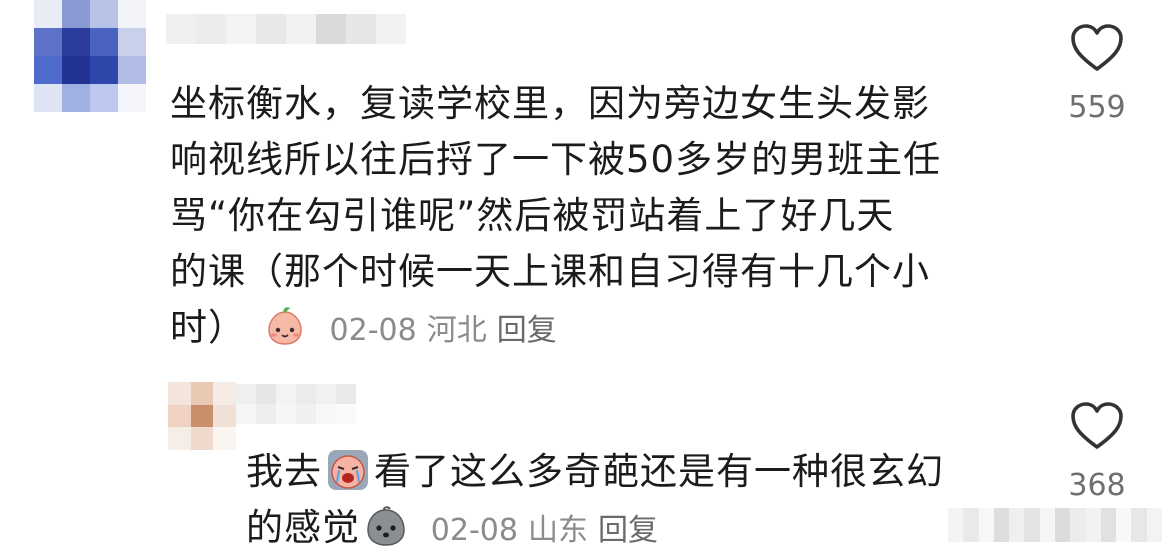 The width and height of the screenshot is (1170, 559). What do you see at coordinates (532, 215) in the screenshot?
I see `comment-line: 骂“你在勾引谁呢”然后被罚站着上了好几天` at bounding box center [532, 215].